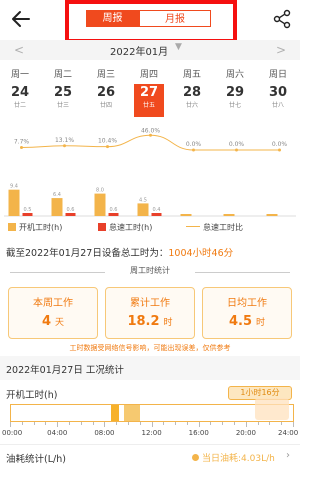 Image resolution: width=320 pixels, height=477 pixels. I want to click on day-cell: 24 廿二, so click(20, 100).